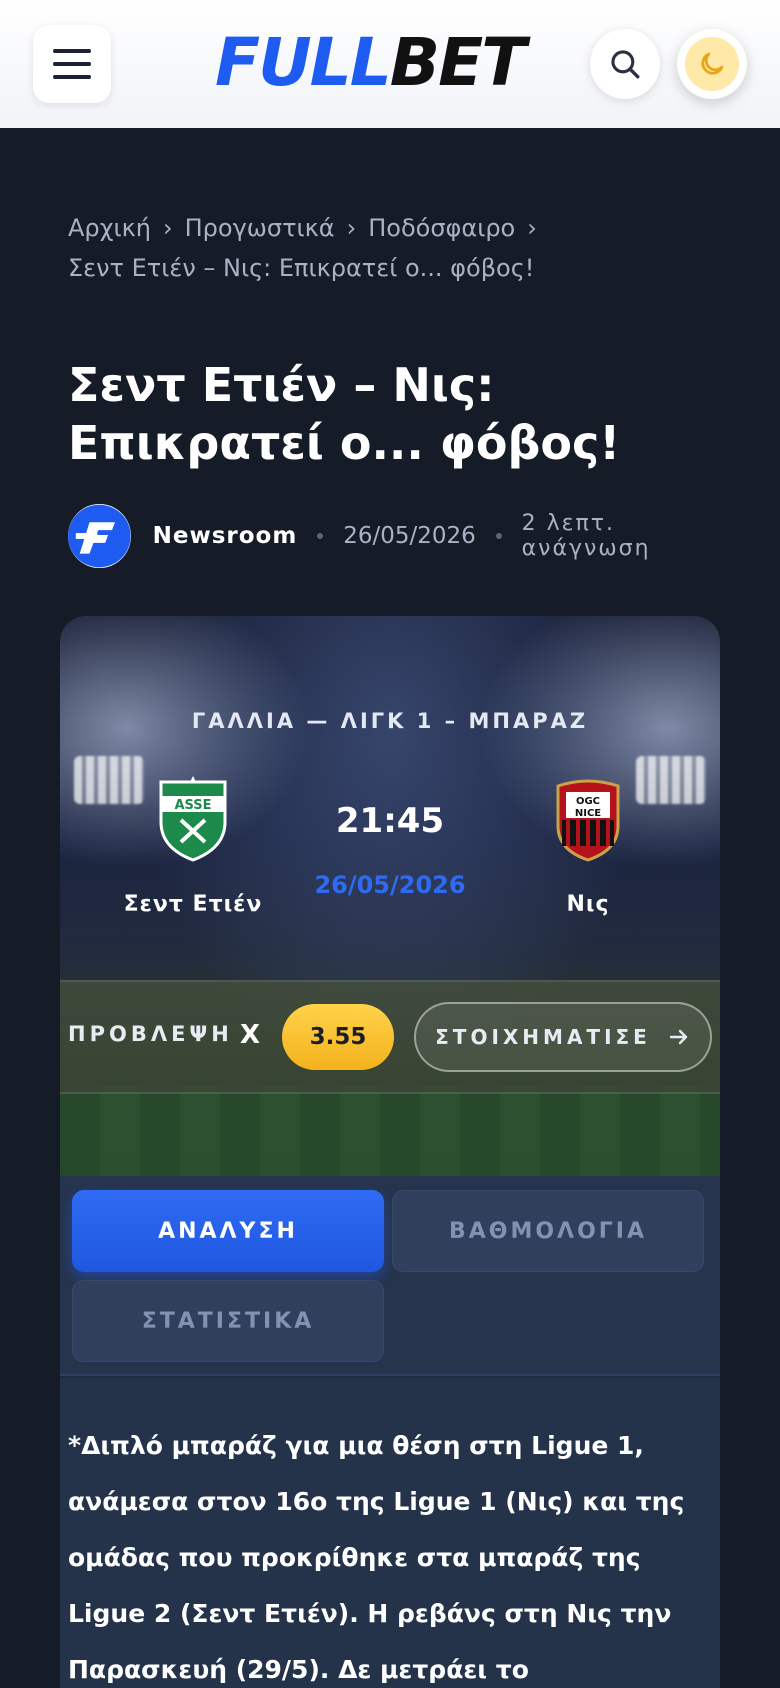 The height and width of the screenshot is (1688, 780). I want to click on match-date: 26/05/2026, so click(390, 885).